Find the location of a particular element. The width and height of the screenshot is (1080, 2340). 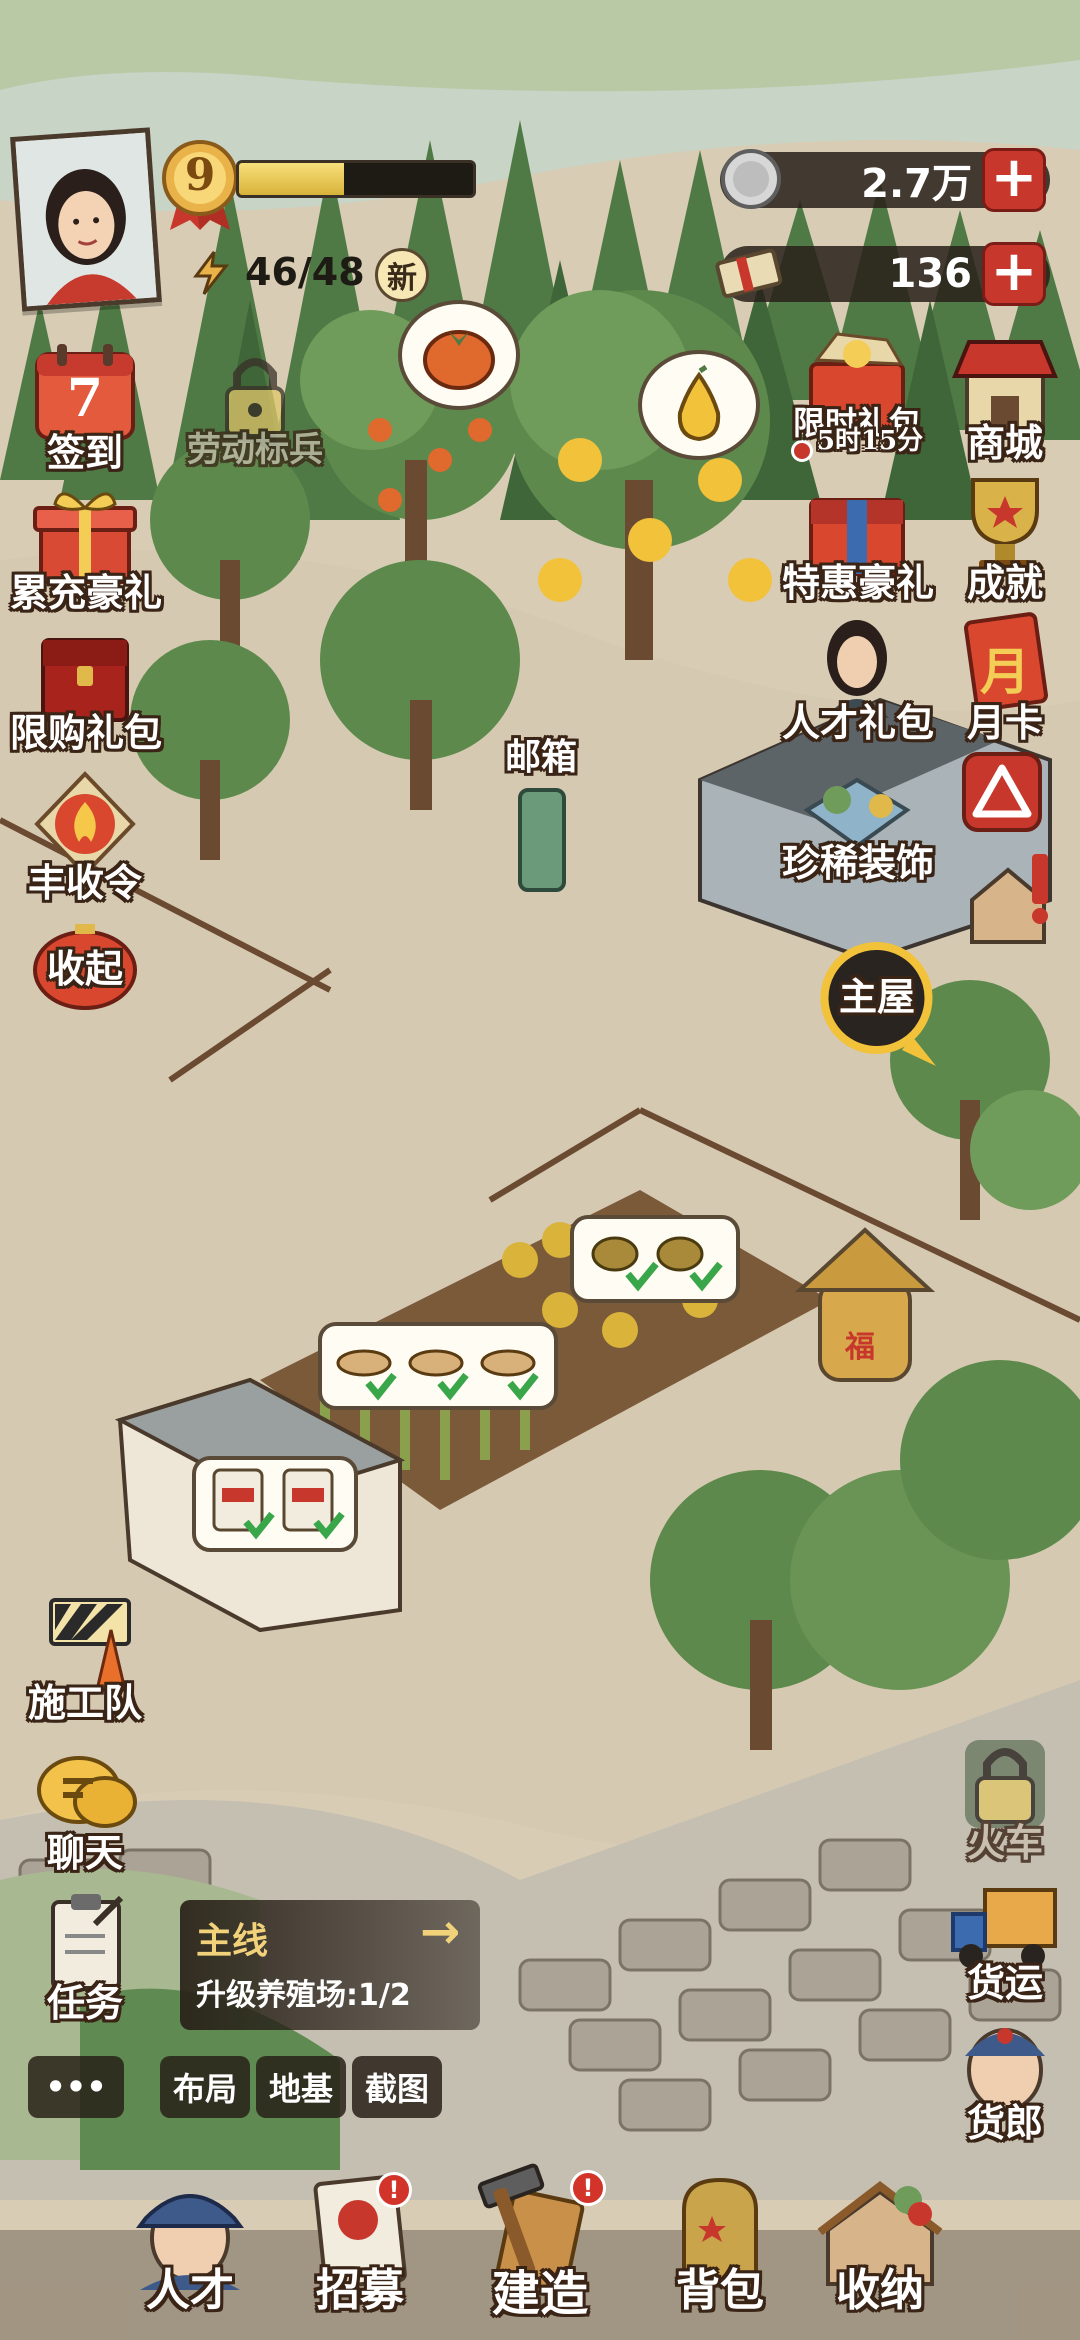

wheat-ready-bubble is located at coordinates (655, 1259).